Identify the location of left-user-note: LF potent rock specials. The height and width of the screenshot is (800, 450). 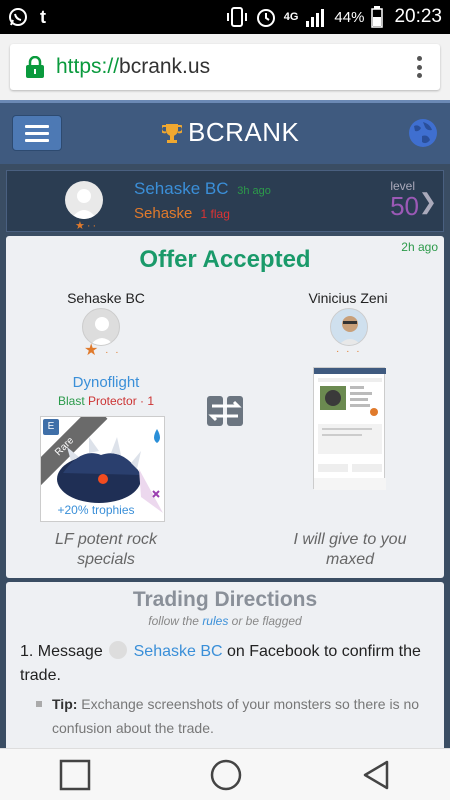
(106, 549).